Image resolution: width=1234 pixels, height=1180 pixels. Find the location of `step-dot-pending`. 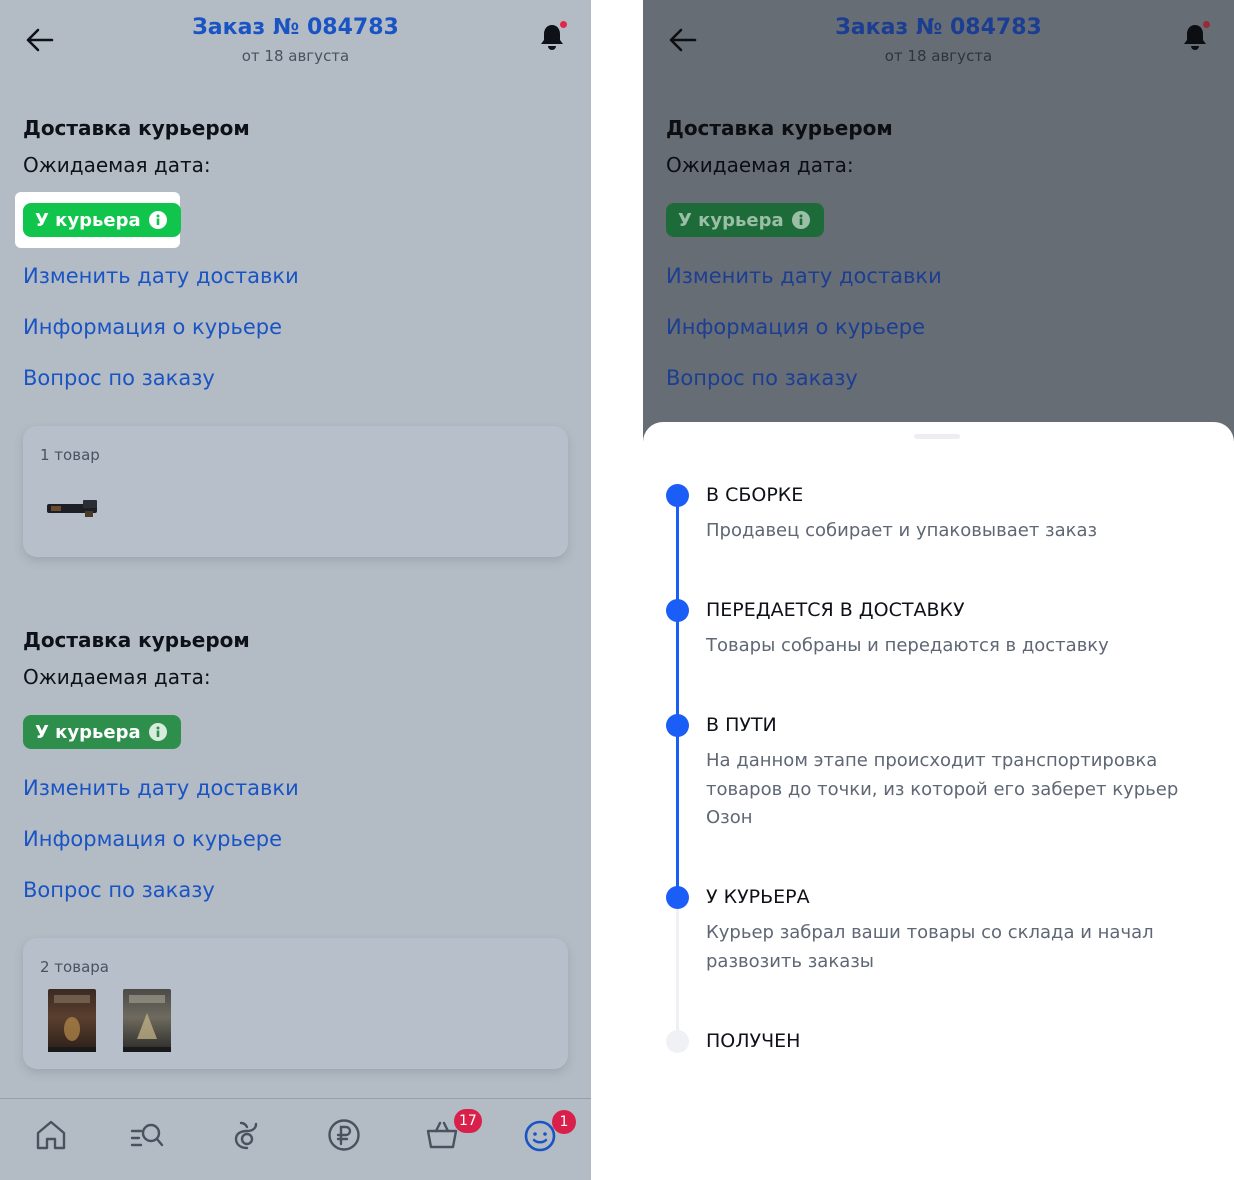

step-dot-pending is located at coordinates (677, 1041).